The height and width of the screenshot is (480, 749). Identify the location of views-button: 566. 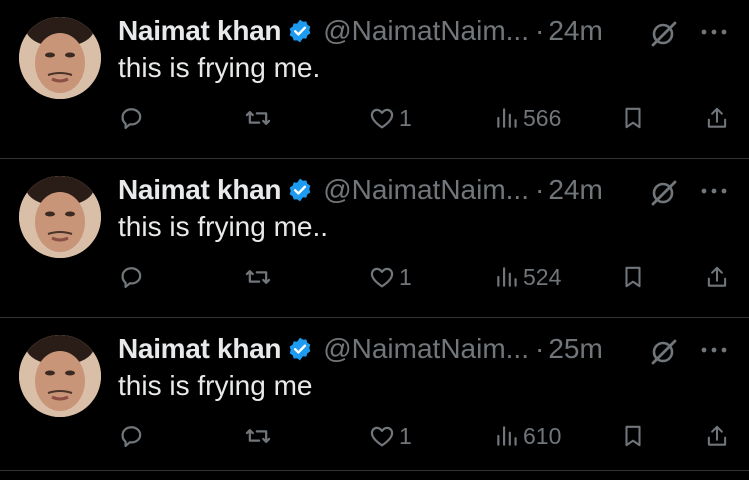
(527, 118).